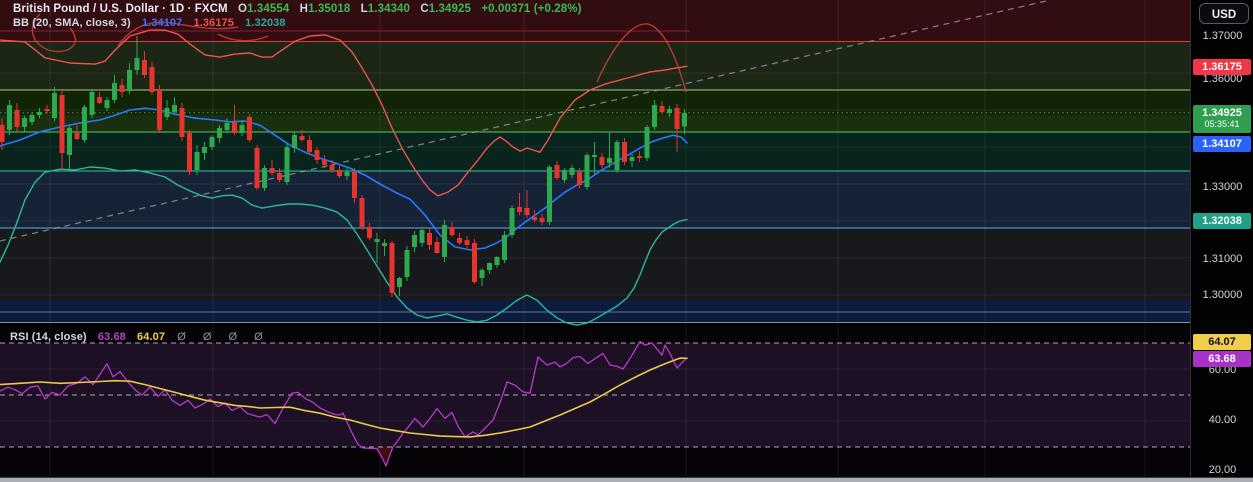  What do you see at coordinates (1222, 221) in the screenshot?
I see `price-axis-badge: 1.32038` at bounding box center [1222, 221].